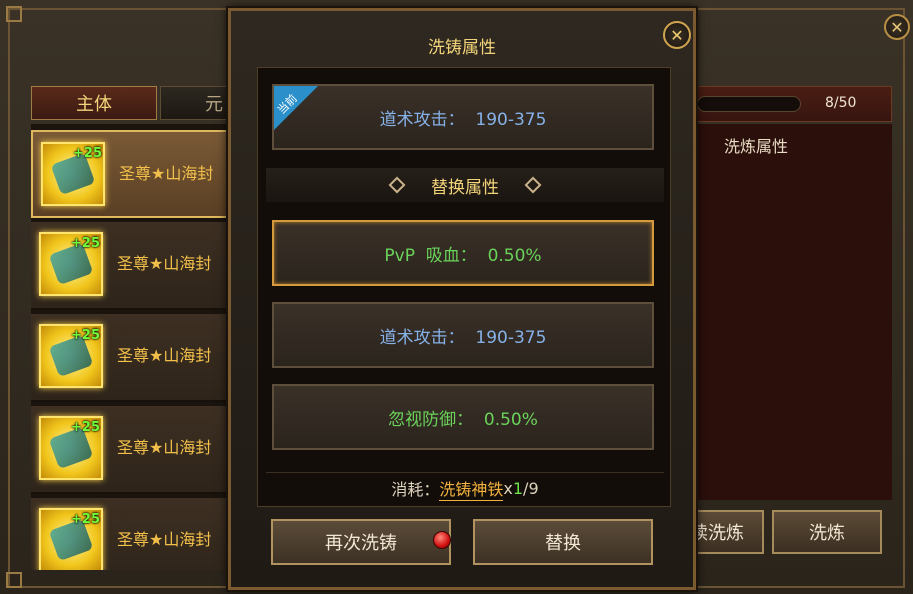 This screenshot has width=913, height=594. Describe the element at coordinates (415, 489) in the screenshot. I see `cost-label: 消耗：` at that location.